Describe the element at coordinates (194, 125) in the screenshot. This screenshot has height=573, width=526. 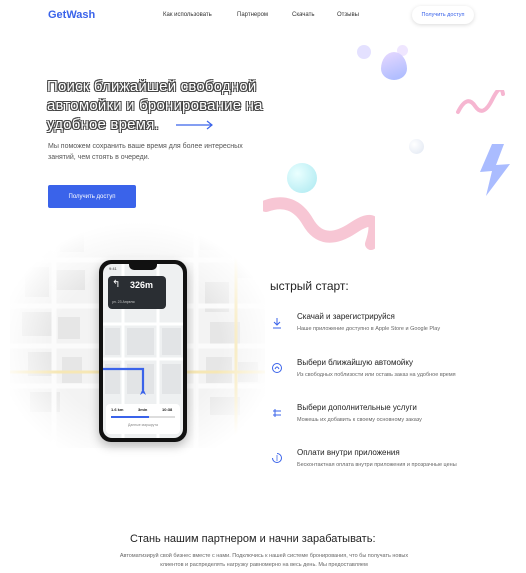
I see `arrow-right-icon` at that location.